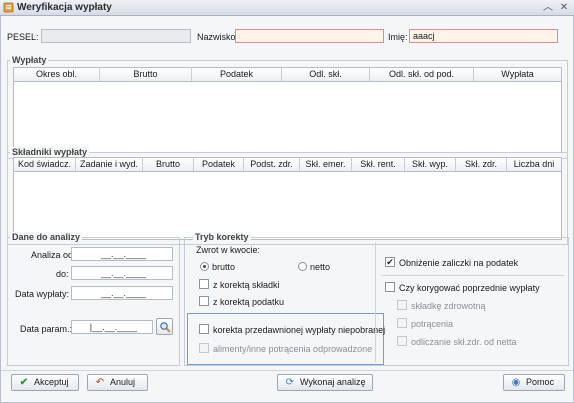  What do you see at coordinates (564, 8) in the screenshot?
I see `close-icon: ✕` at bounding box center [564, 8].